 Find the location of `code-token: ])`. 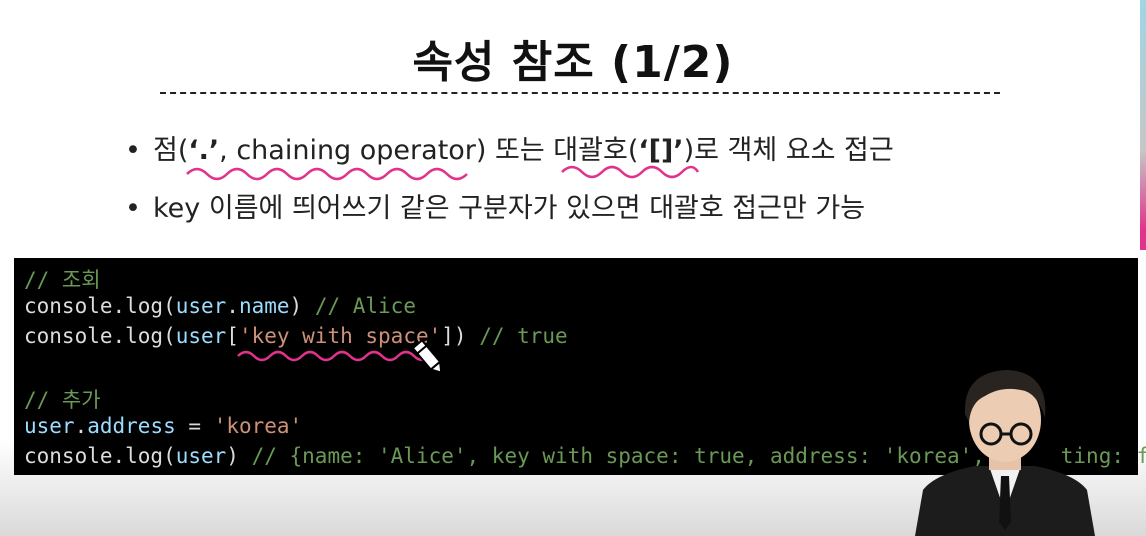

code-token: ]) is located at coordinates (460, 336).